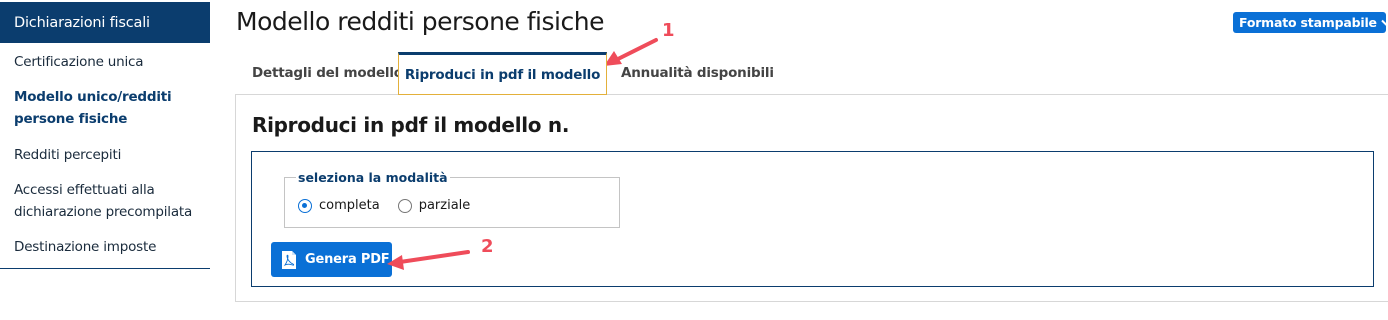  What do you see at coordinates (289, 259) in the screenshot?
I see `pdf-file-icon` at bounding box center [289, 259].